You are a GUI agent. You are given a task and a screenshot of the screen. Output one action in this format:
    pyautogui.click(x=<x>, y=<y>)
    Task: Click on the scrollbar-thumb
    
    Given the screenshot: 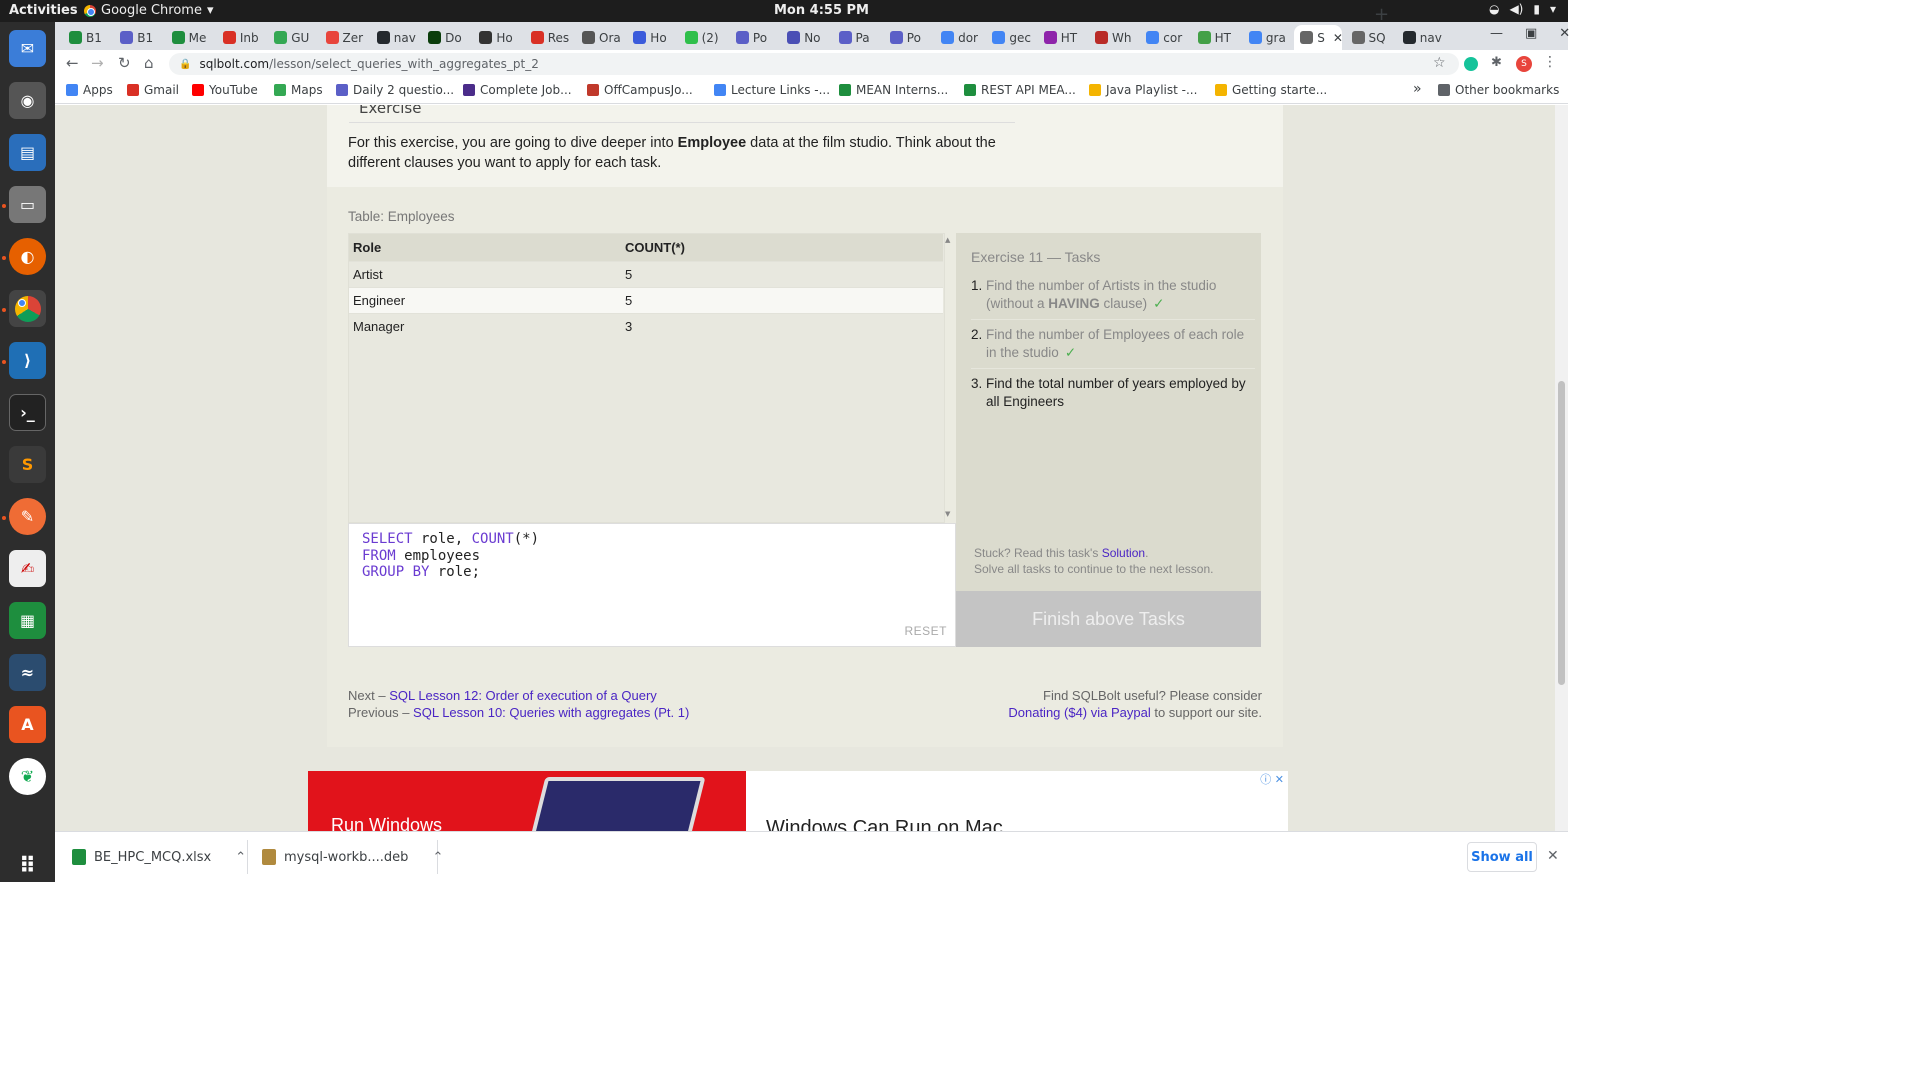 What is the action you would take?
    pyautogui.click(x=1561, y=533)
    